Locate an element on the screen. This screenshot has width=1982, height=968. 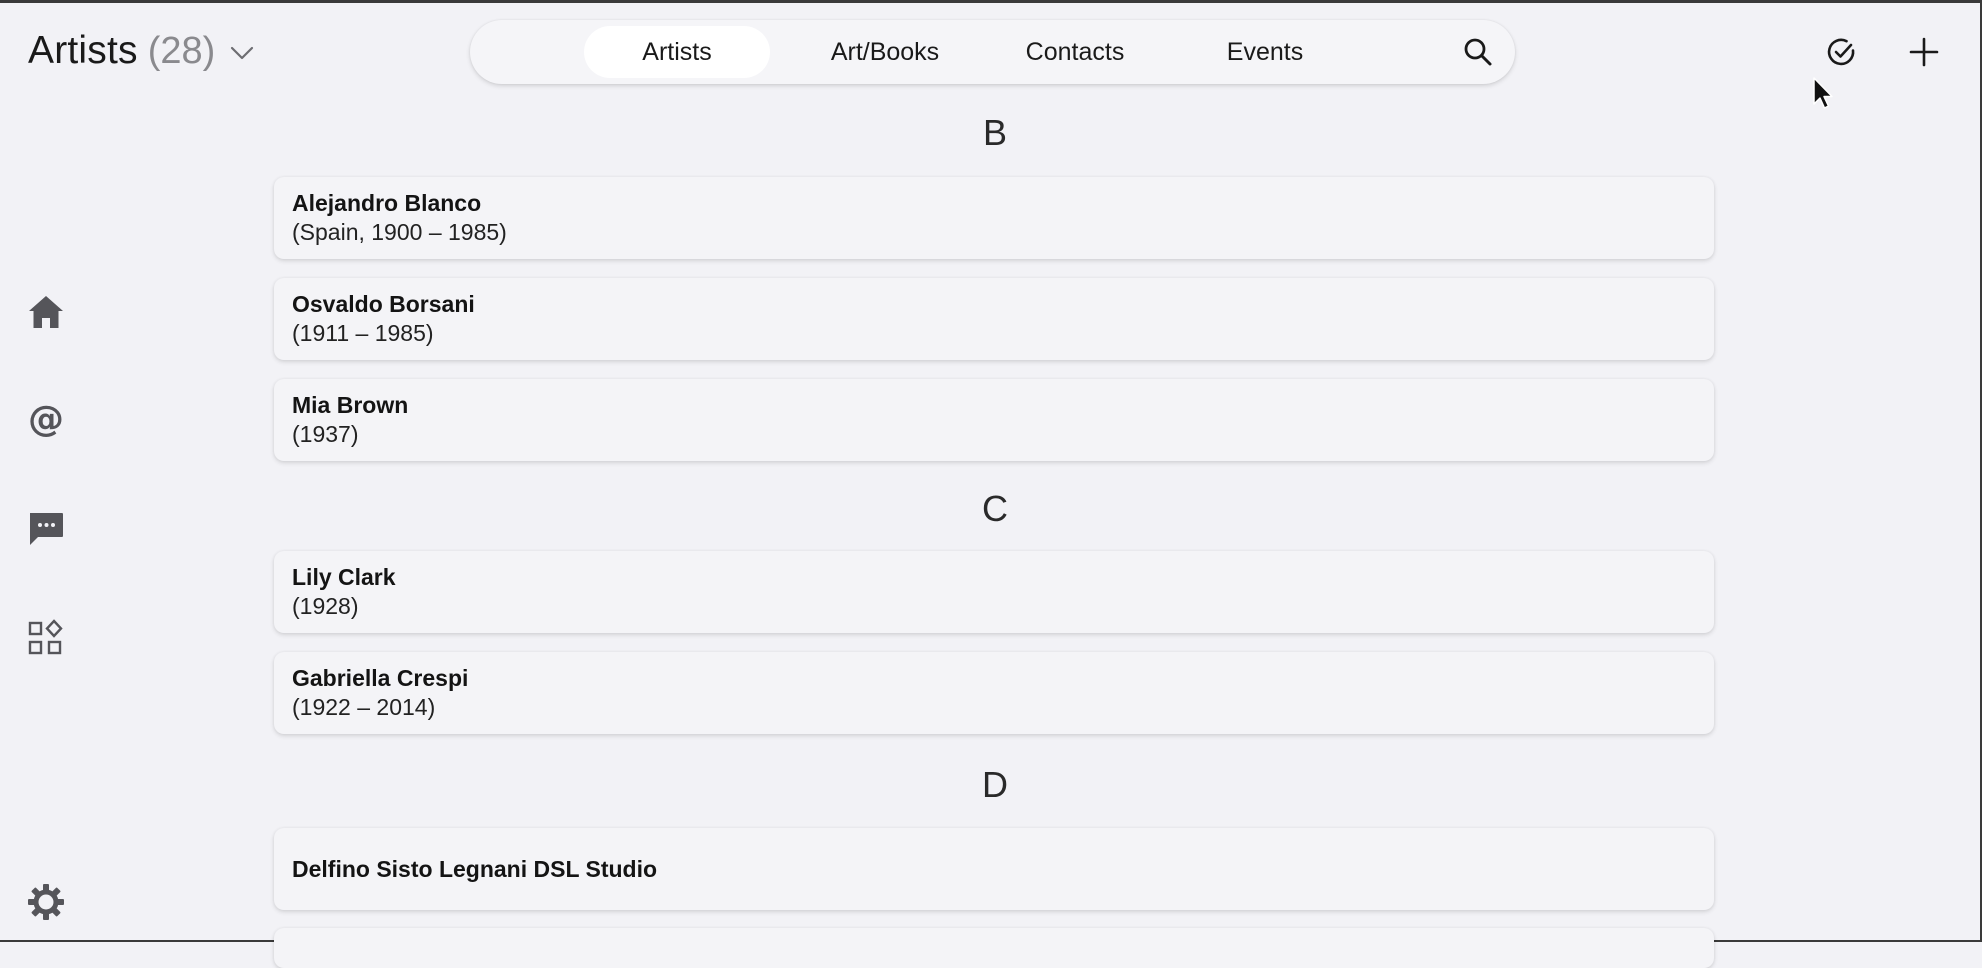
gear-icon is located at coordinates (46, 902).